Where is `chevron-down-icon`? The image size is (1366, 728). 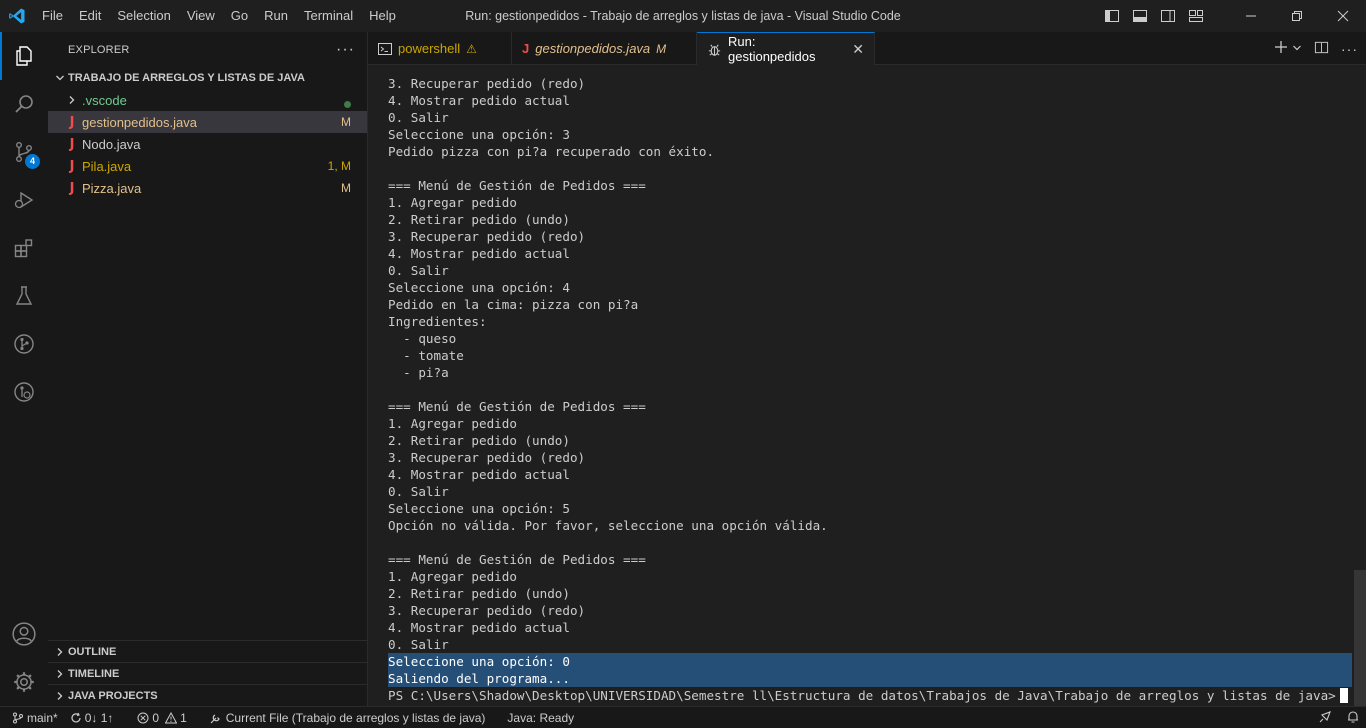
chevron-down-icon is located at coordinates (1297, 48).